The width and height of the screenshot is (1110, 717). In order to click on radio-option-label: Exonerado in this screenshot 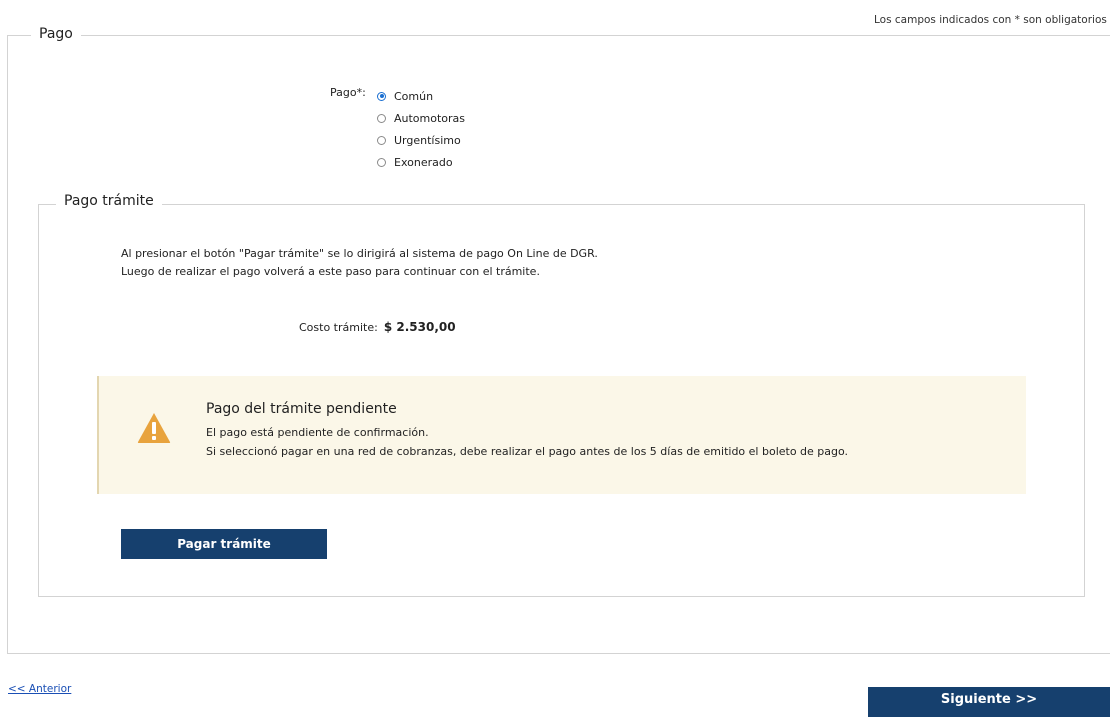, I will do `click(423, 162)`.